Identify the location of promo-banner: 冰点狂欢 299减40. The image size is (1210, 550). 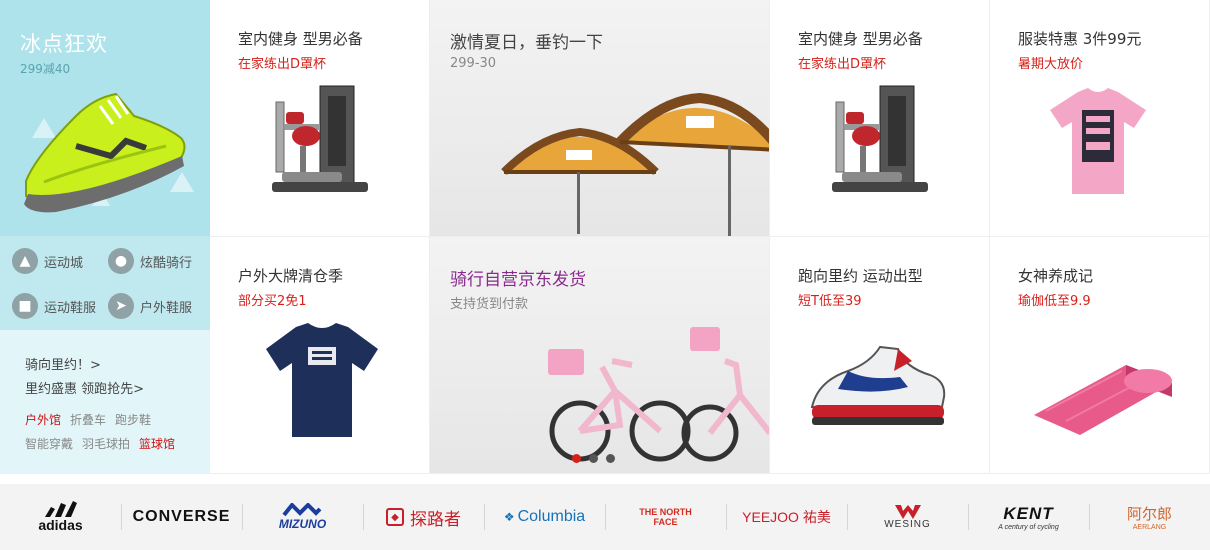
(105, 118).